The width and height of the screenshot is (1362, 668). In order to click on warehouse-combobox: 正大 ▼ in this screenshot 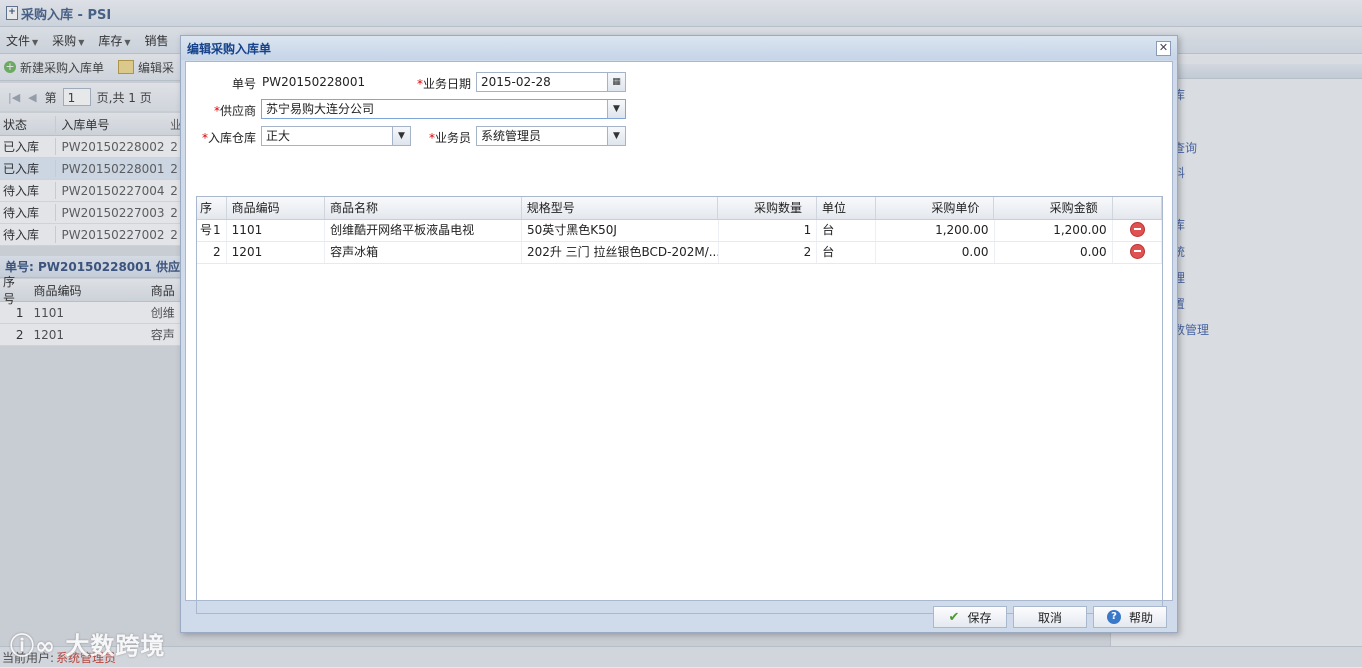, I will do `click(336, 136)`.